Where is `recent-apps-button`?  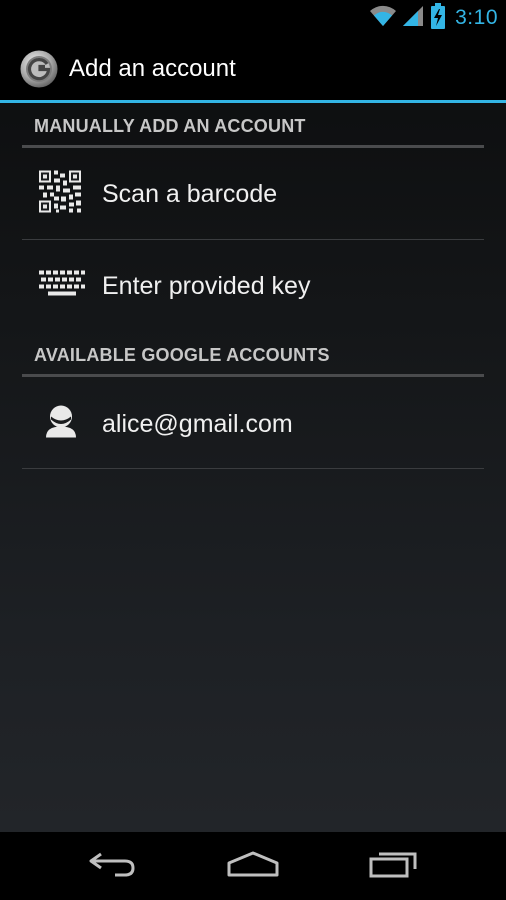
recent-apps-button is located at coordinates (394, 866).